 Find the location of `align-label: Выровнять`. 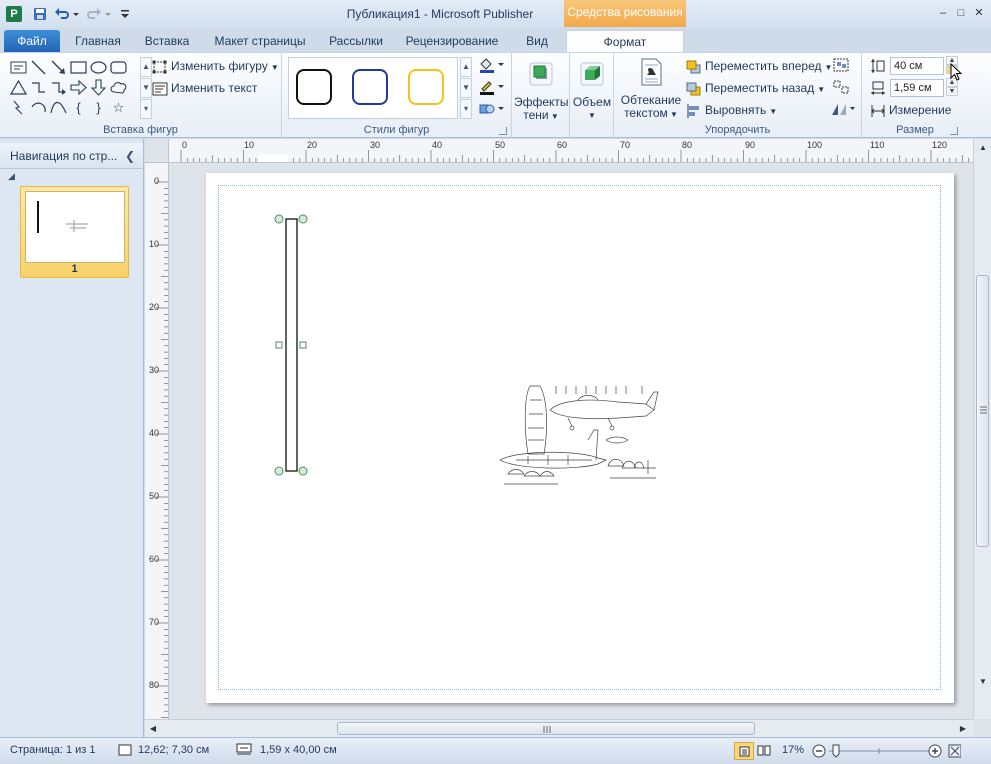

align-label: Выровнять is located at coordinates (736, 110).